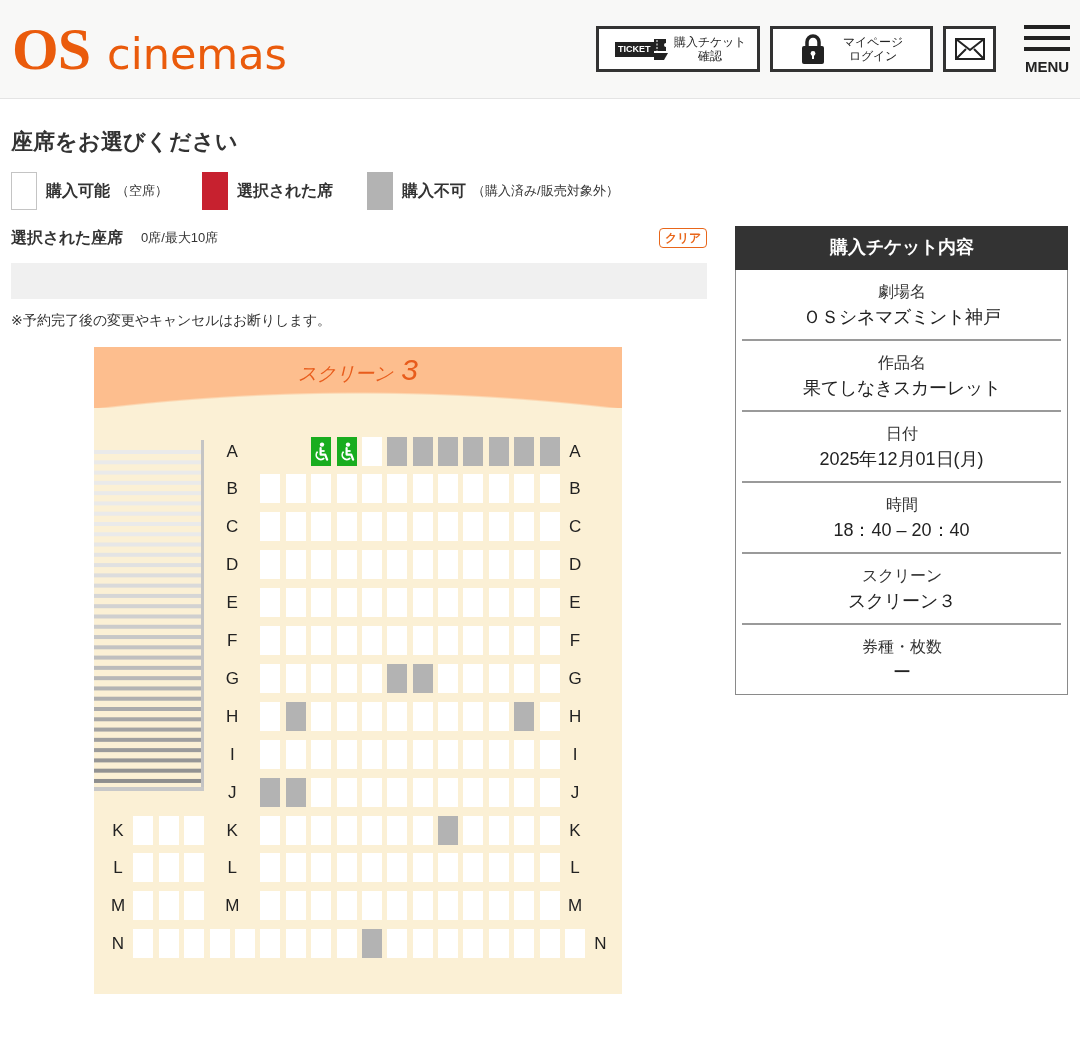 This screenshot has width=1080, height=1037. Describe the element at coordinates (678, 49) in the screenshot. I see `ticket-confirm-button: TICKET 購入チケット 確認` at that location.